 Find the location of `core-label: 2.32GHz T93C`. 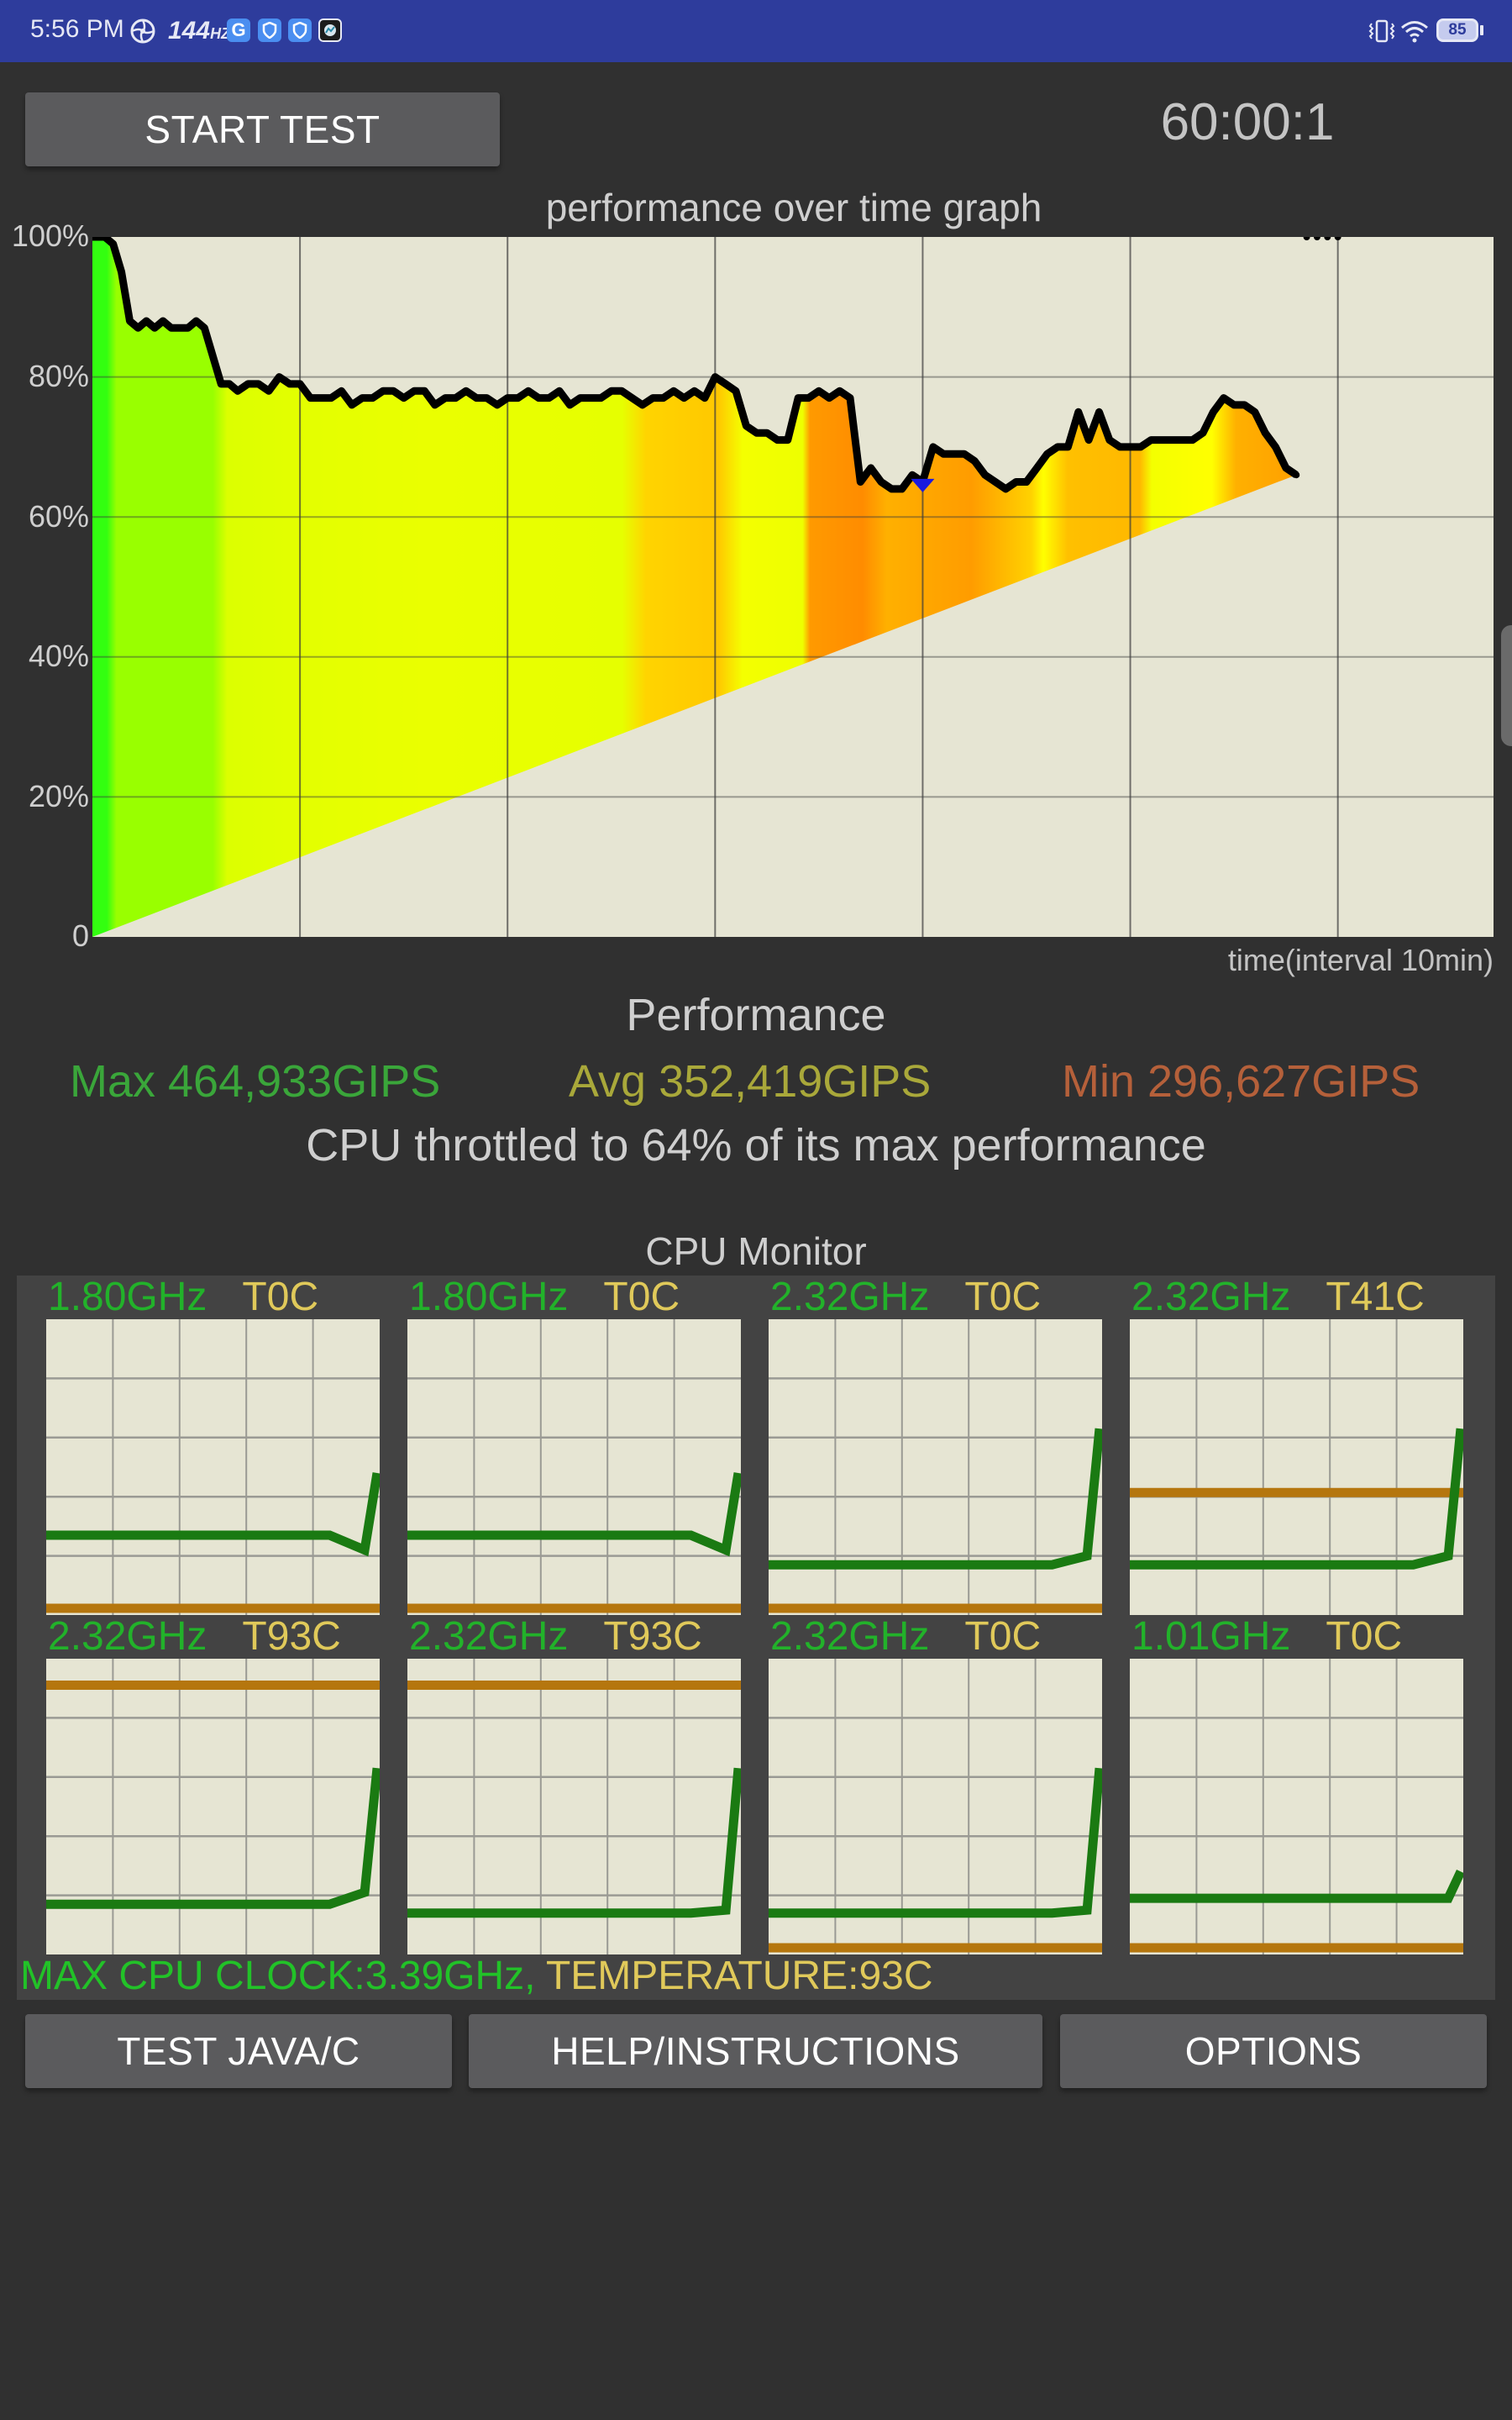

core-label: 2.32GHz T93C is located at coordinates (194, 1636).